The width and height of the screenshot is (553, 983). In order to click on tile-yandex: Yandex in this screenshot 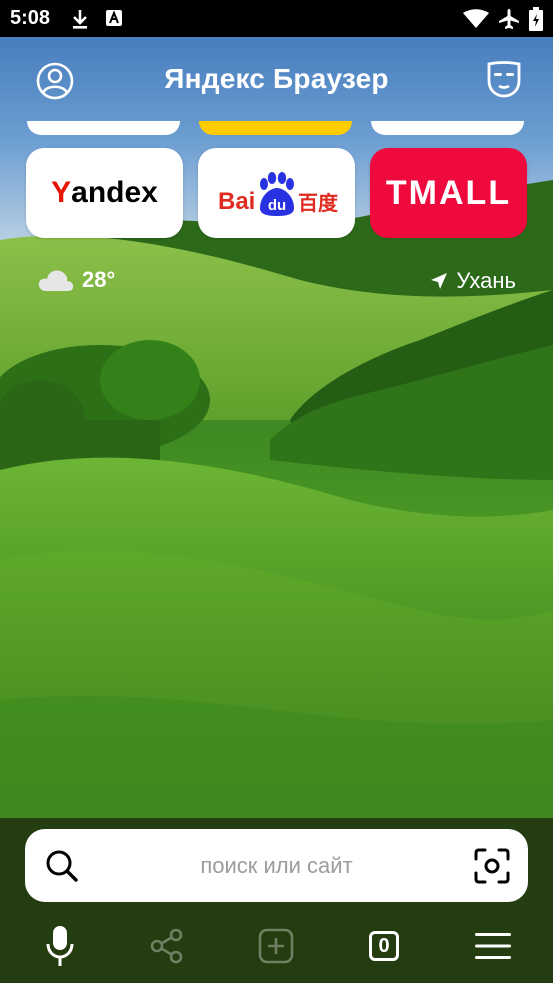, I will do `click(104, 193)`.